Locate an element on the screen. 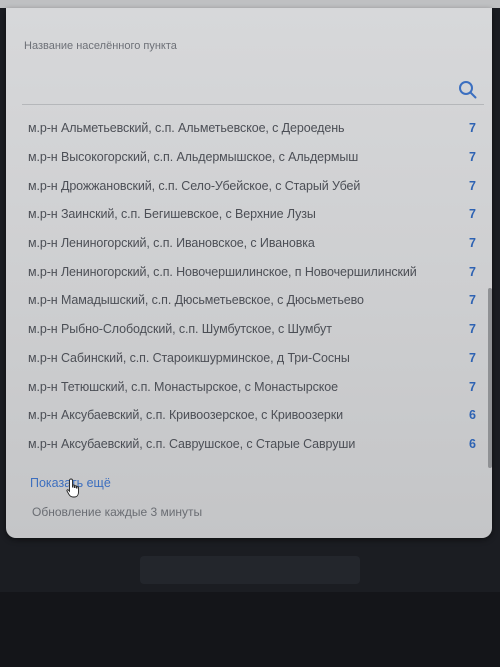  search-label: Название населённого пункта is located at coordinates (100, 46).